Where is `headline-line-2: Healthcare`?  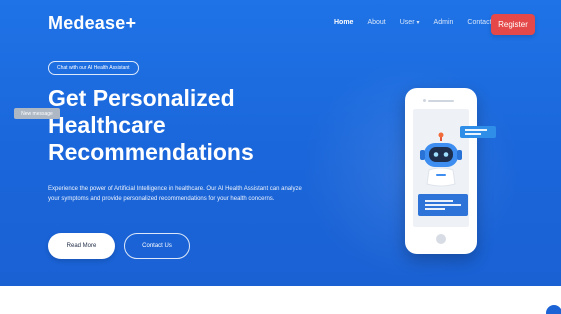
headline-line-2: Healthcare is located at coordinates (107, 125).